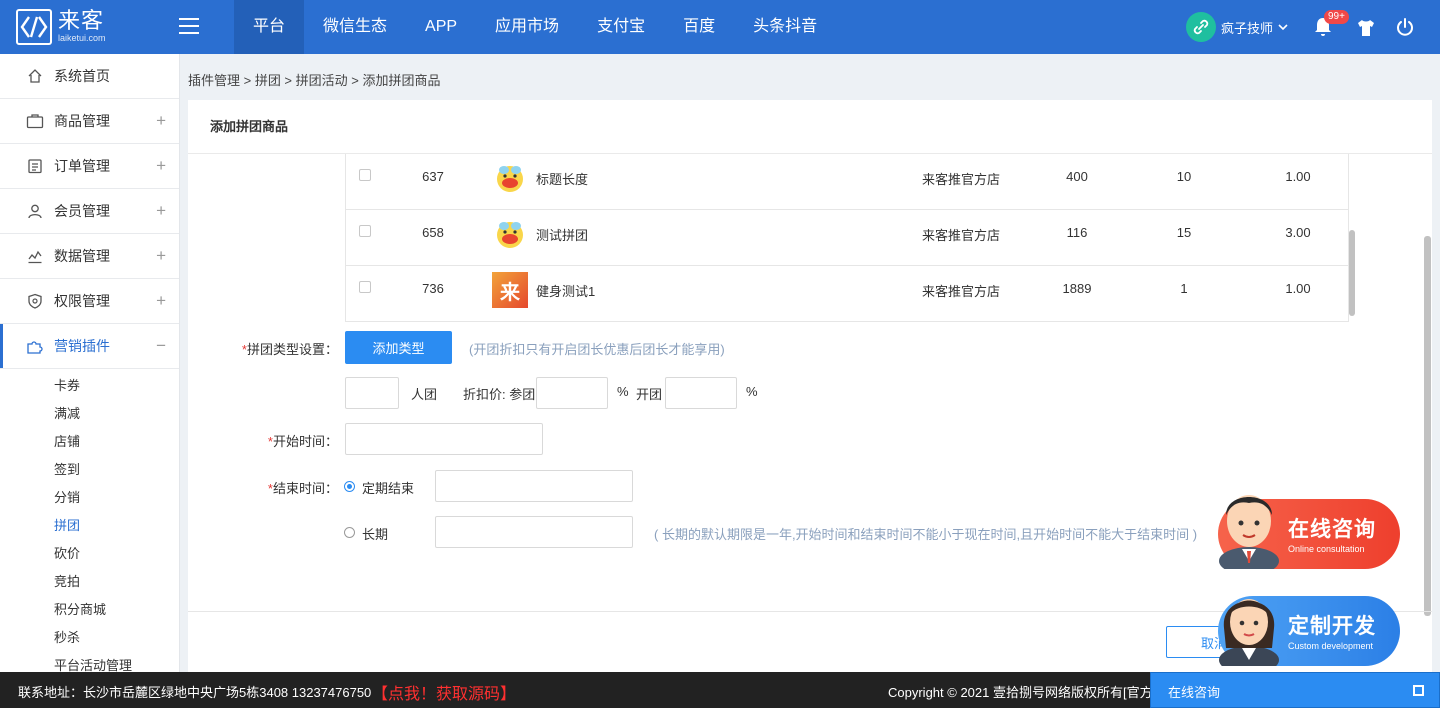 The width and height of the screenshot is (1440, 708). I want to click on maximize-icon, so click(1418, 690).